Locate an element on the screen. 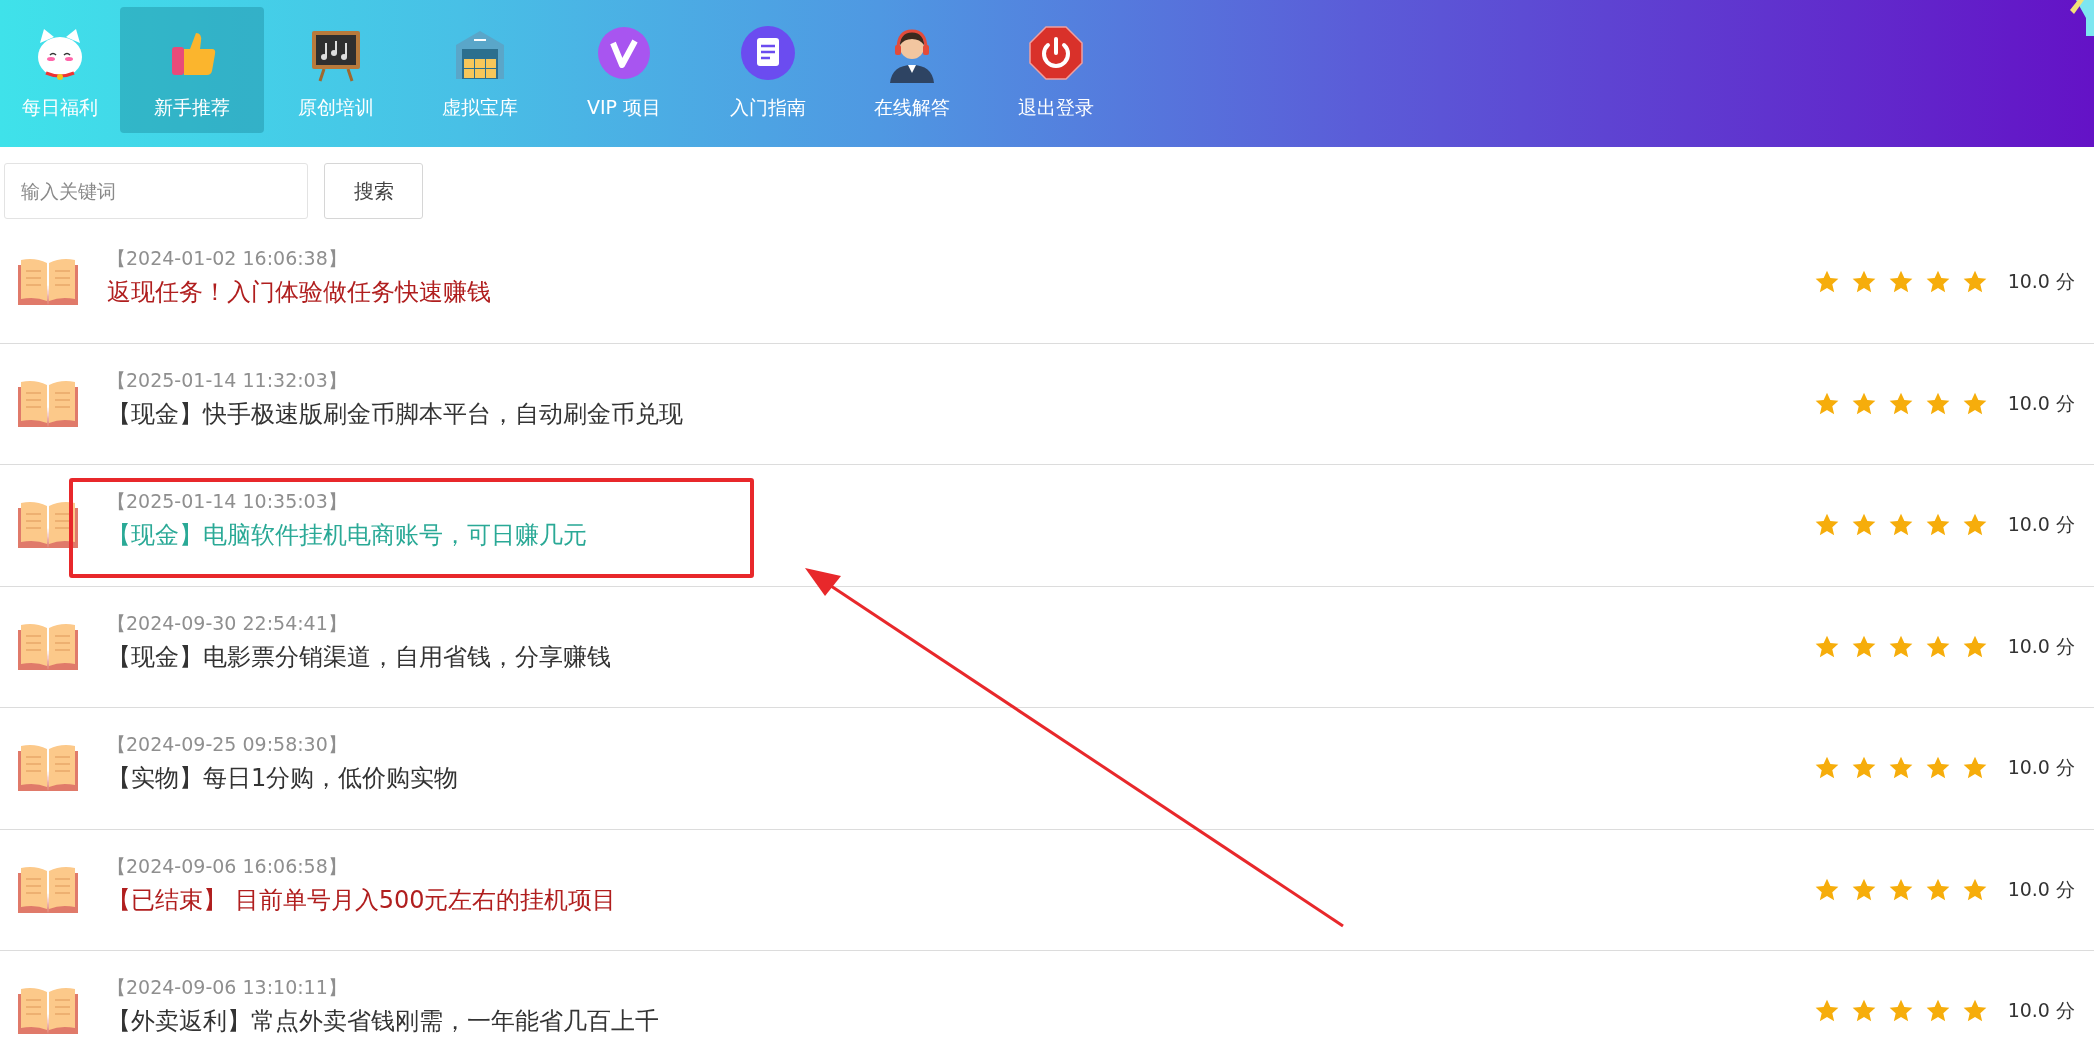 This screenshot has height=1062, width=2094. nav-item: 新手推荐 is located at coordinates (192, 70).